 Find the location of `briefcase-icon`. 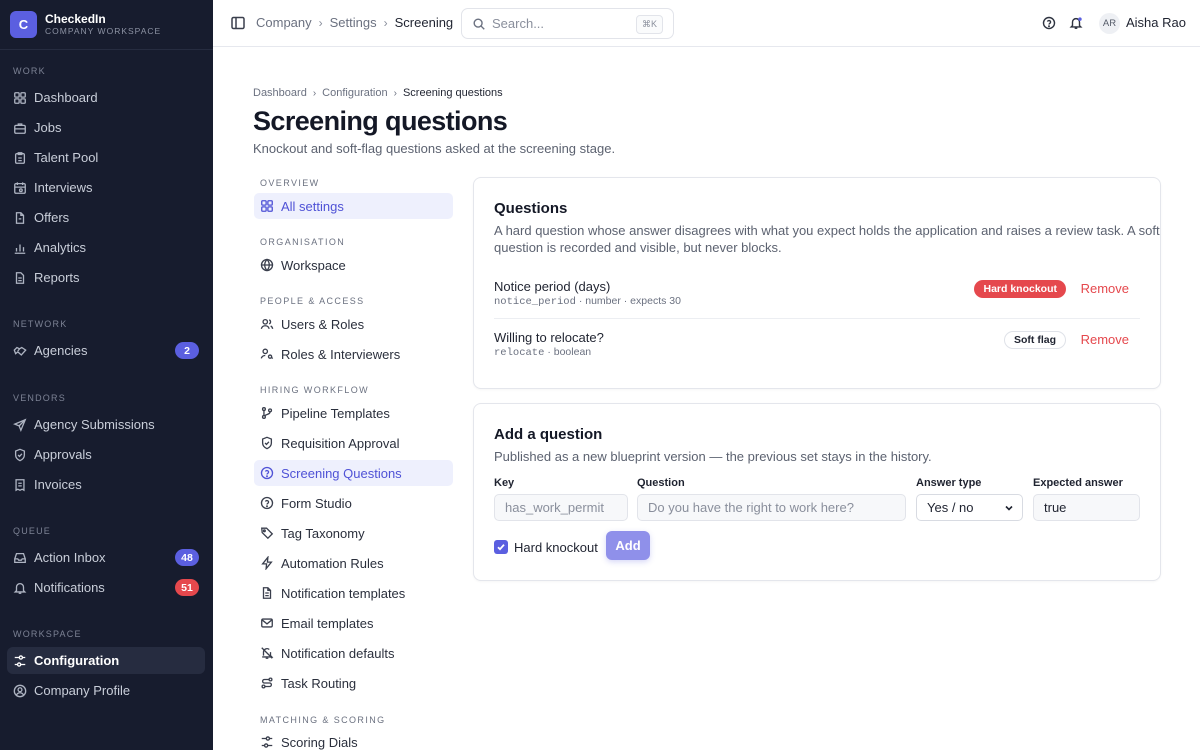

briefcase-icon is located at coordinates (20, 128).